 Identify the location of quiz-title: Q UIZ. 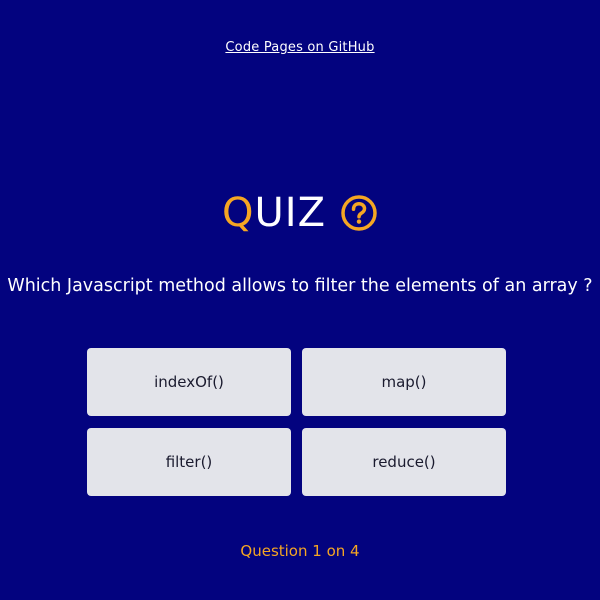
(300, 213).